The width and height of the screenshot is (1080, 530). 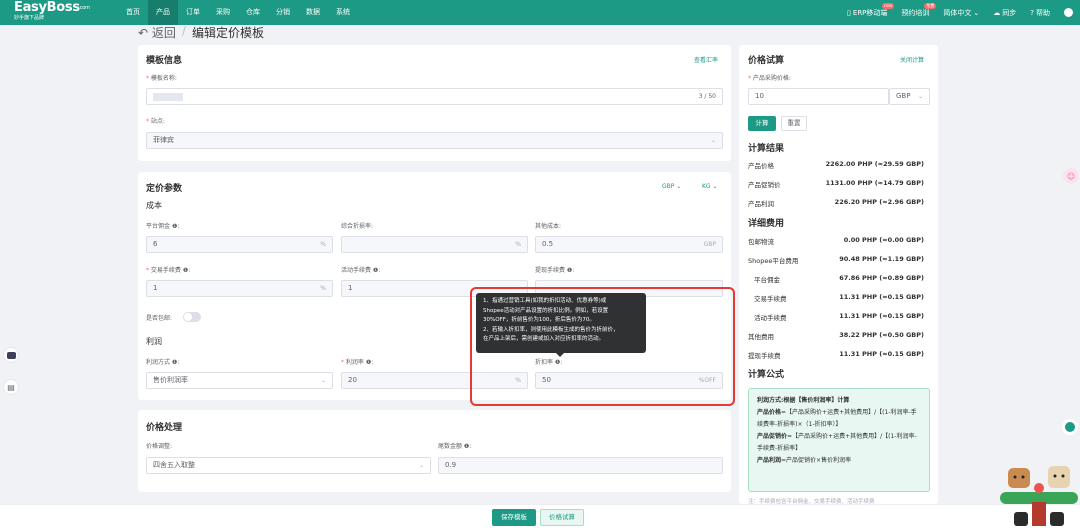 I want to click on price-adjust-label: 价格调整:, so click(x=159, y=446).